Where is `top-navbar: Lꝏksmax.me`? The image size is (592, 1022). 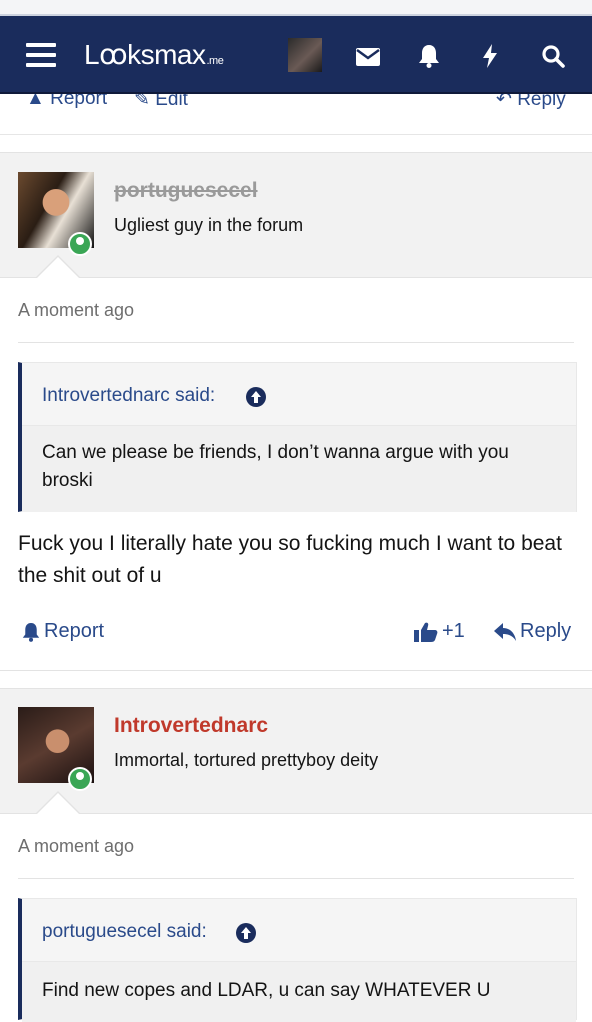
top-navbar: Lꝏksmax.me is located at coordinates (296, 55).